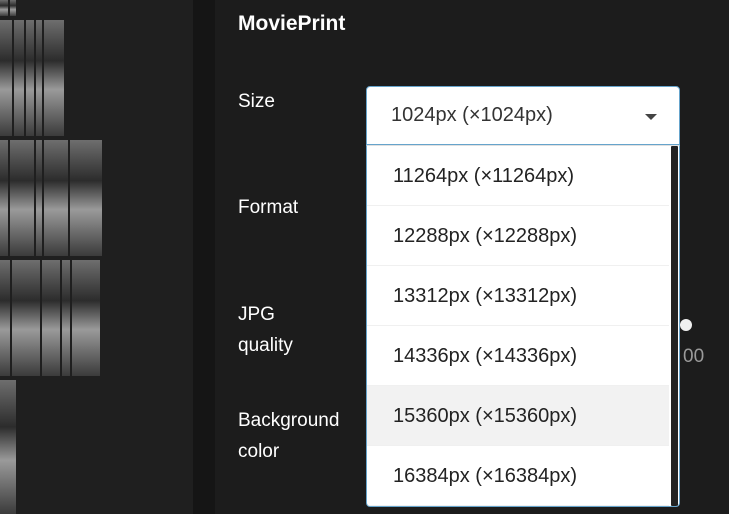 The width and height of the screenshot is (729, 514). Describe the element at coordinates (292, 23) in the screenshot. I see `panel-title: MoviePrint` at that location.